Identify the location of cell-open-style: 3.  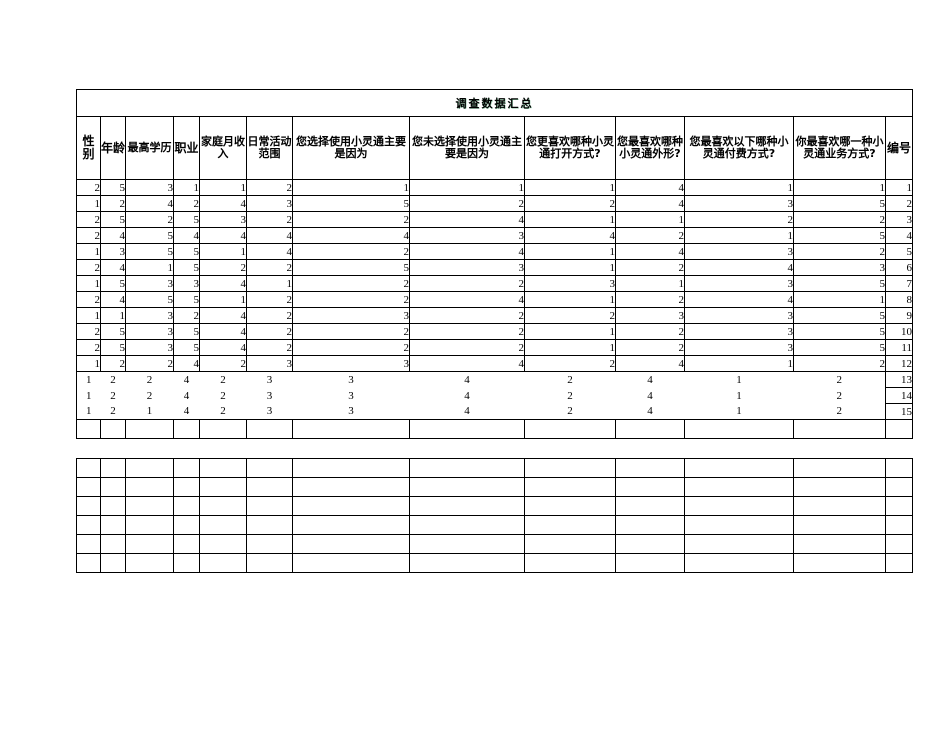
(570, 283).